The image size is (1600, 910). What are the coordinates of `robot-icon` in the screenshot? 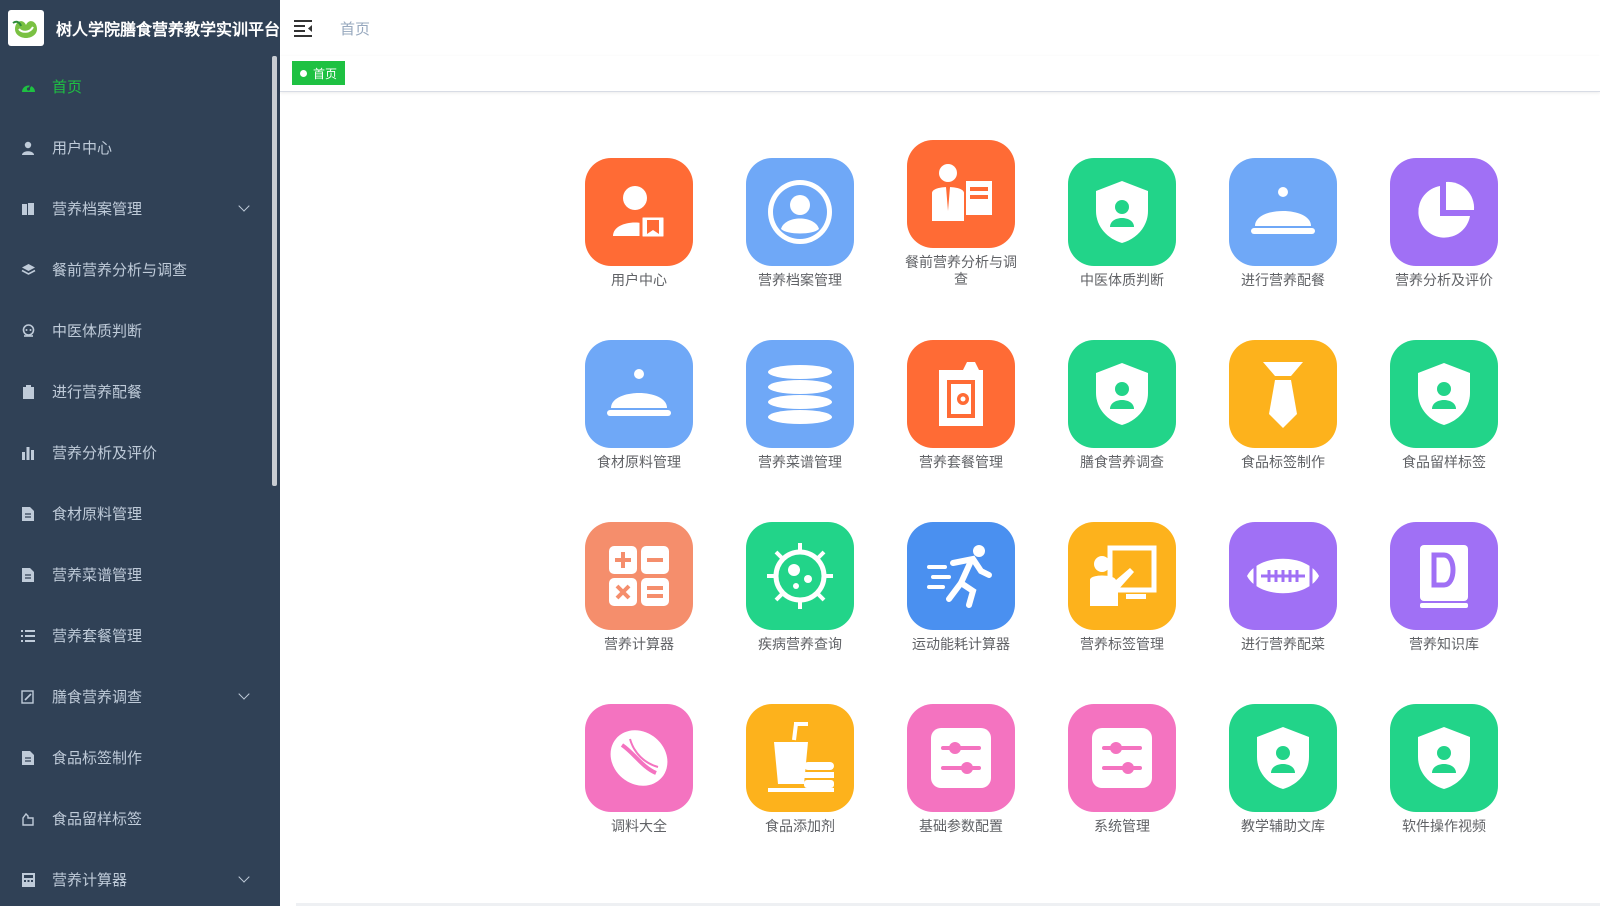 It's located at (28, 331).